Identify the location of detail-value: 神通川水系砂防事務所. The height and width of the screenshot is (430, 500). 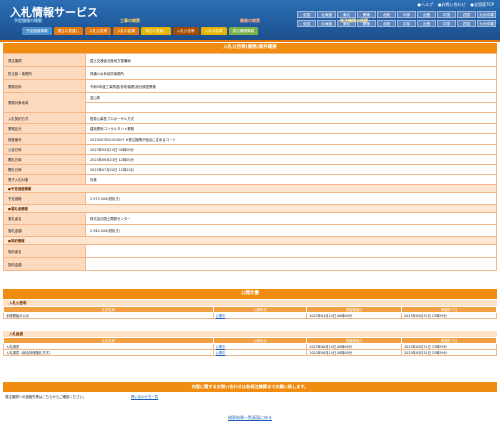
(291, 73).